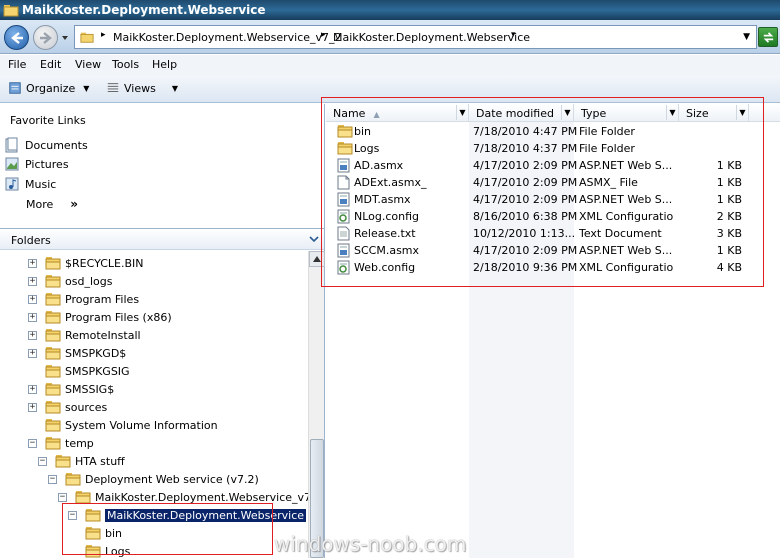 The image size is (780, 558). What do you see at coordinates (96, 353) in the screenshot?
I see `tree-node-label: SMSPKGD$` at bounding box center [96, 353].